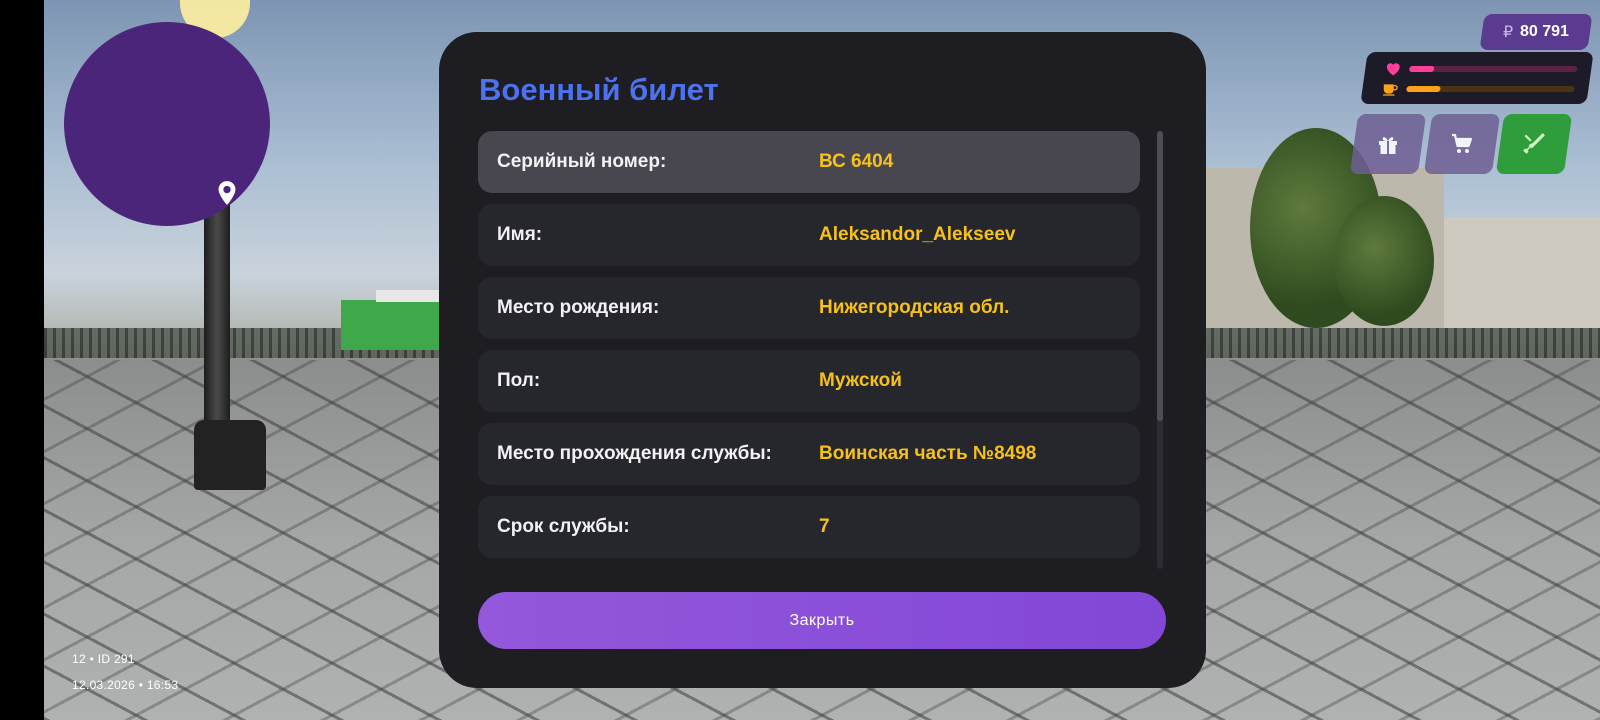  What do you see at coordinates (103, 659) in the screenshot?
I see `player-id-text: 12 • ID 291` at bounding box center [103, 659].